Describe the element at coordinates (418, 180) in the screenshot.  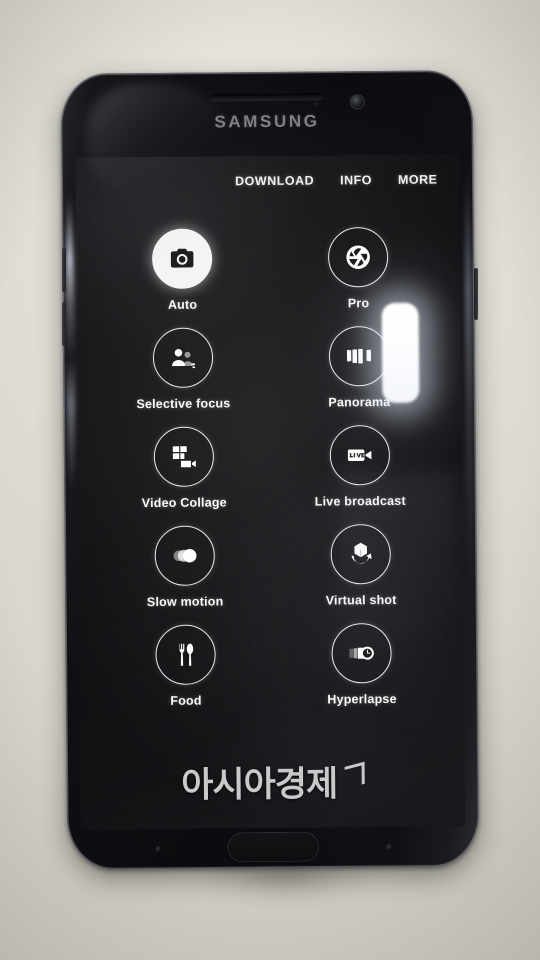
I see `menu-more: MORE` at that location.